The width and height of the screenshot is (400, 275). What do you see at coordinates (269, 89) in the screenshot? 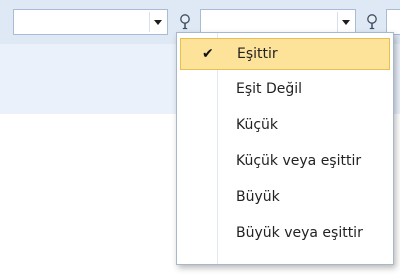
I see `menu-item-label: Eşit Değil` at bounding box center [269, 89].